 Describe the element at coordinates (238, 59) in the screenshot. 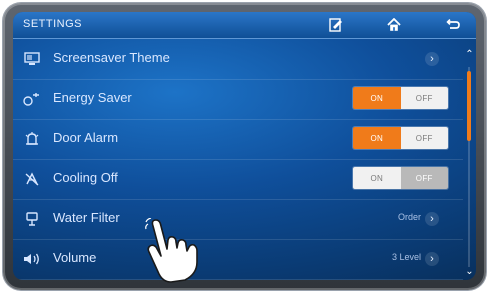

I see `setting-row-screensaver-theme: Screensaver Theme ›` at that location.